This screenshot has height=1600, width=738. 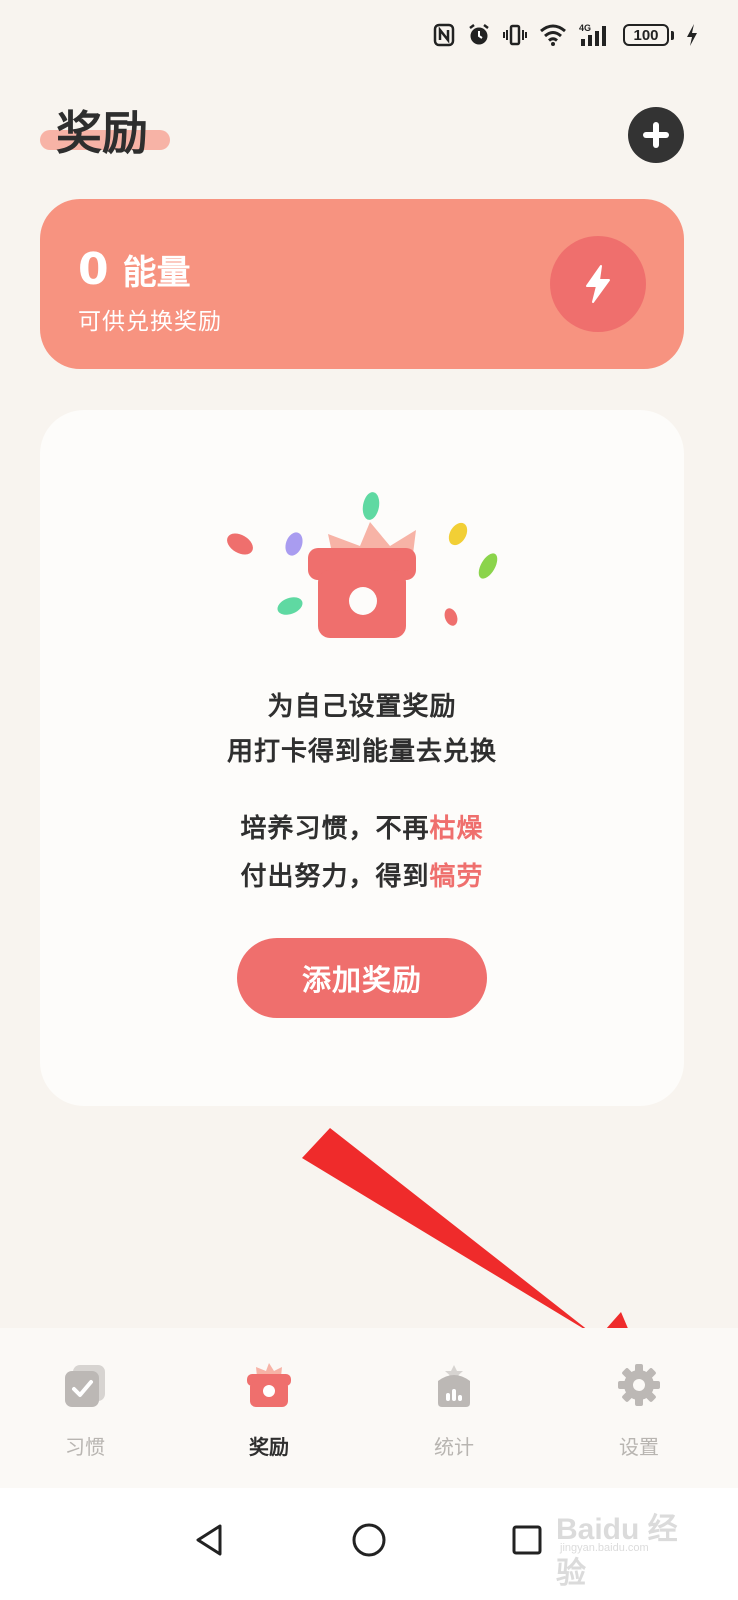 I want to click on motto-2-accent: 犒劳, so click(x=456, y=877).